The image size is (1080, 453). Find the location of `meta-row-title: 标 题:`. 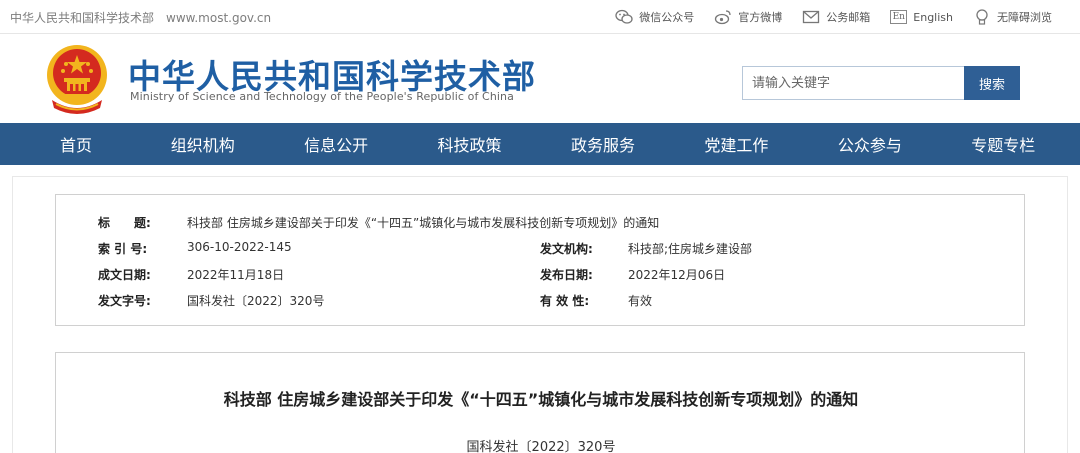

meta-row-title: 标 题: is located at coordinates (124, 222).